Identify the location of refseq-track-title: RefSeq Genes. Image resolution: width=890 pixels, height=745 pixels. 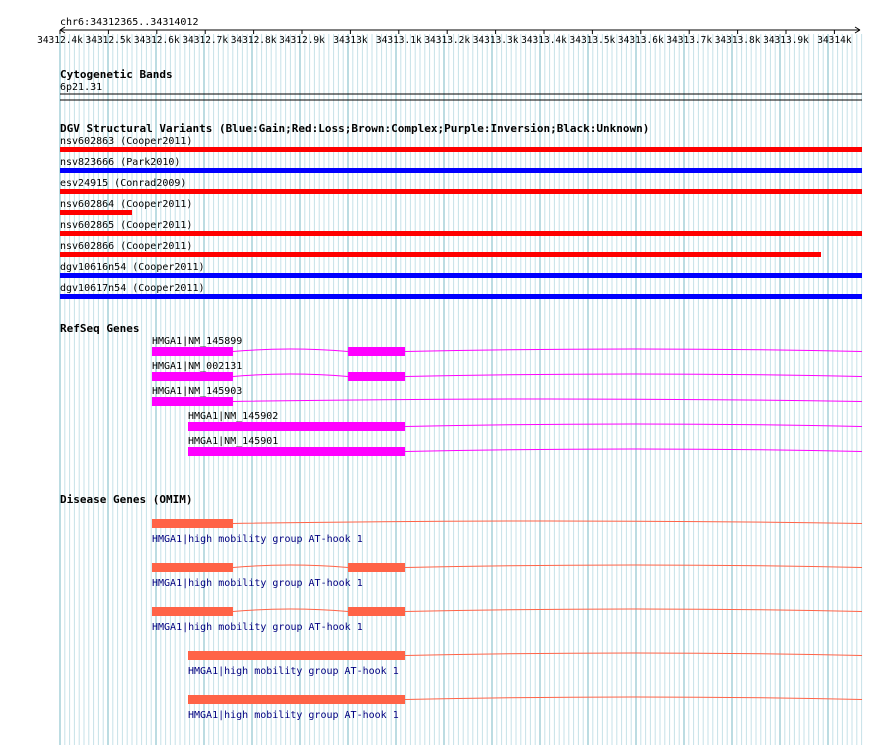
(99, 328).